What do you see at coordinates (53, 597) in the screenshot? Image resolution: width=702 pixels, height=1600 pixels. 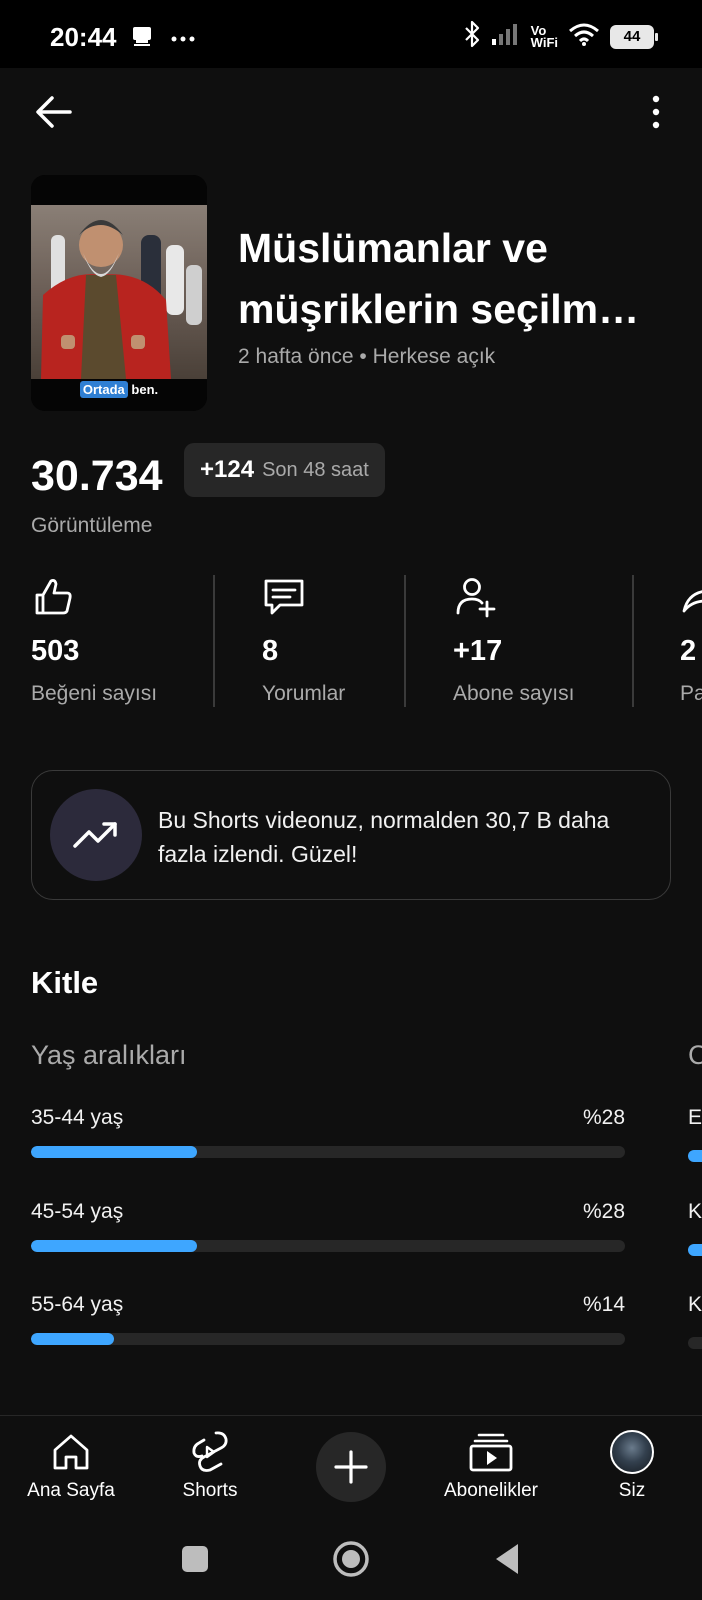 I see `like-icon` at bounding box center [53, 597].